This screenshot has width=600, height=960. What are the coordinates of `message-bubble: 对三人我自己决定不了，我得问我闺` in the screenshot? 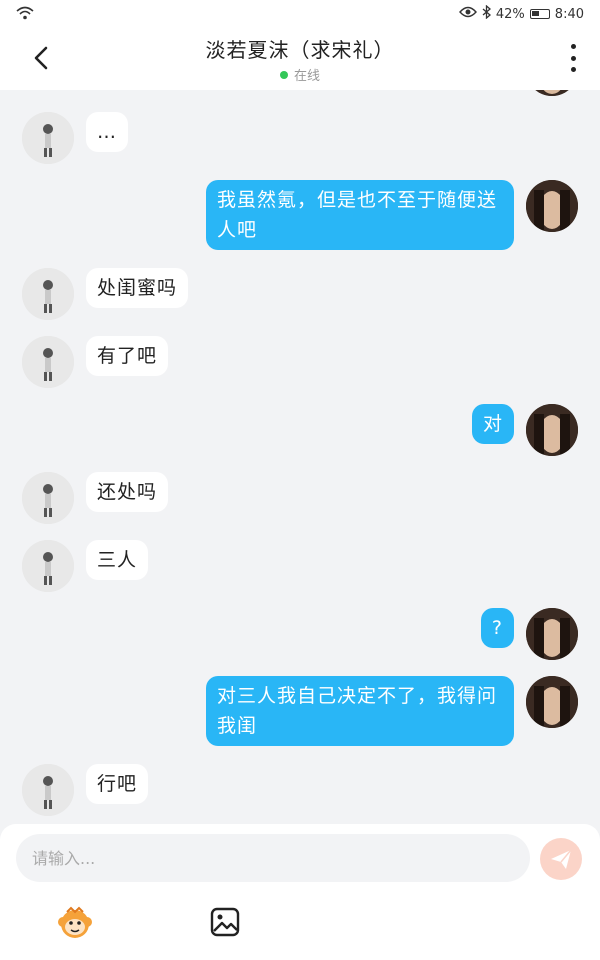 It's located at (360, 711).